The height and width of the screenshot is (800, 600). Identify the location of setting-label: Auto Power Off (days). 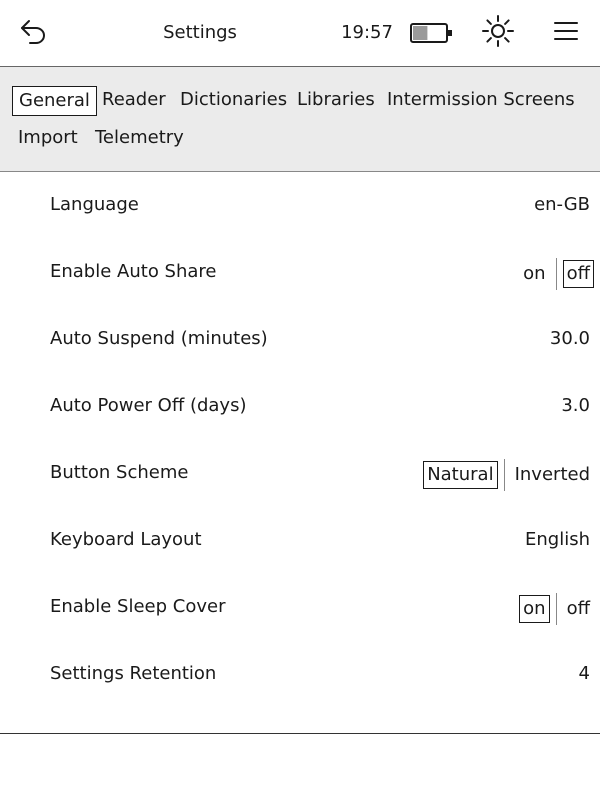
(148, 405).